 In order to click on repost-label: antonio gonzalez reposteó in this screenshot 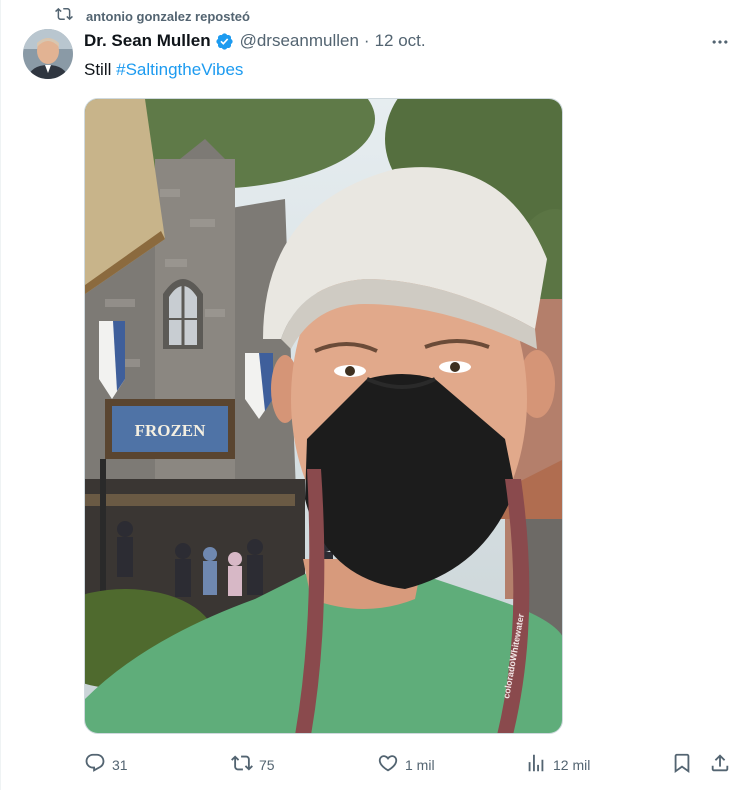, I will do `click(168, 16)`.